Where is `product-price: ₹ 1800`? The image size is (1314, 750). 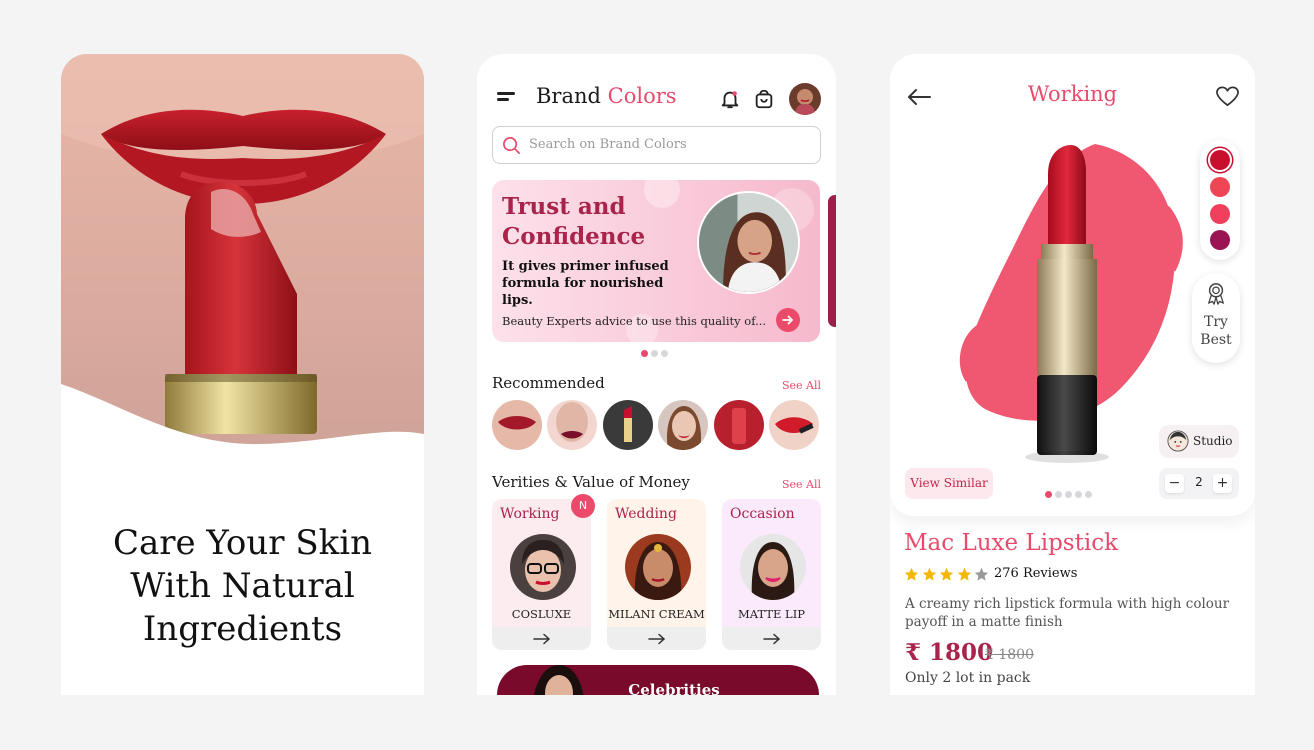
product-price: ₹ 1800 is located at coordinates (949, 652).